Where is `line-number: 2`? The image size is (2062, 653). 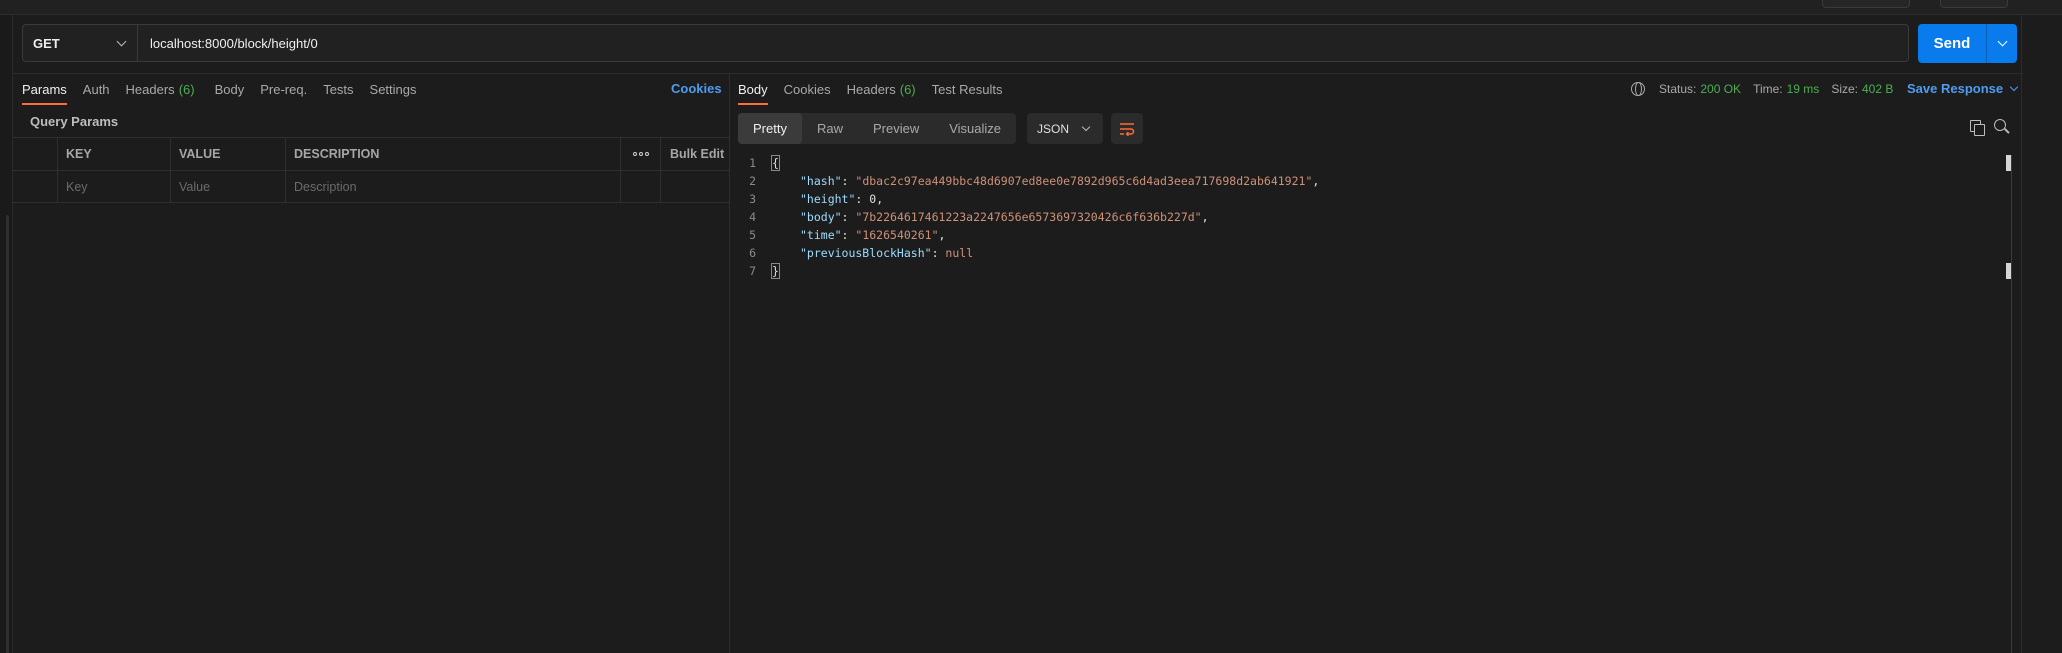 line-number: 2 is located at coordinates (752, 181).